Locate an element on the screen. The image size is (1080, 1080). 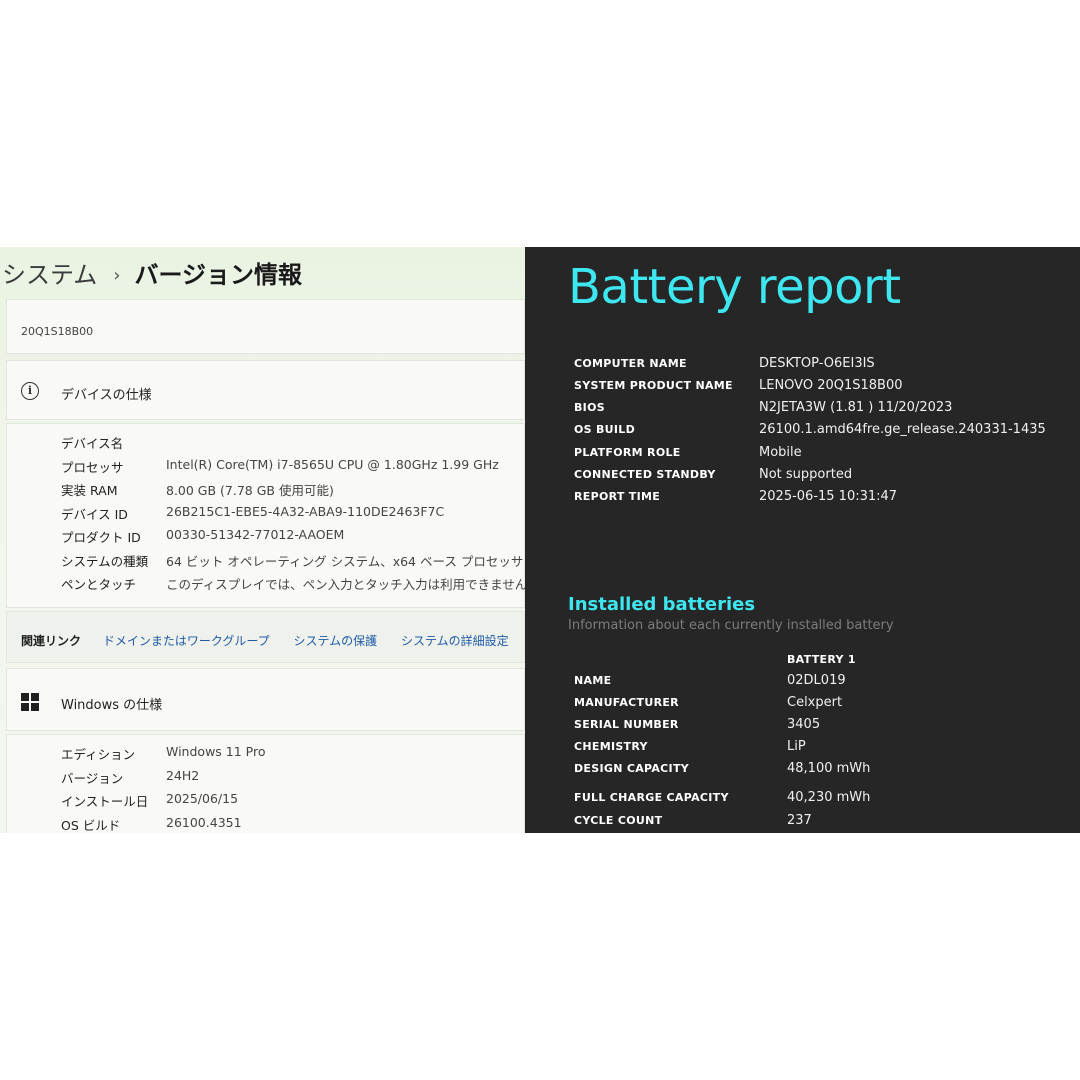
bat-key: DESIGN CAPACITY is located at coordinates (632, 768).